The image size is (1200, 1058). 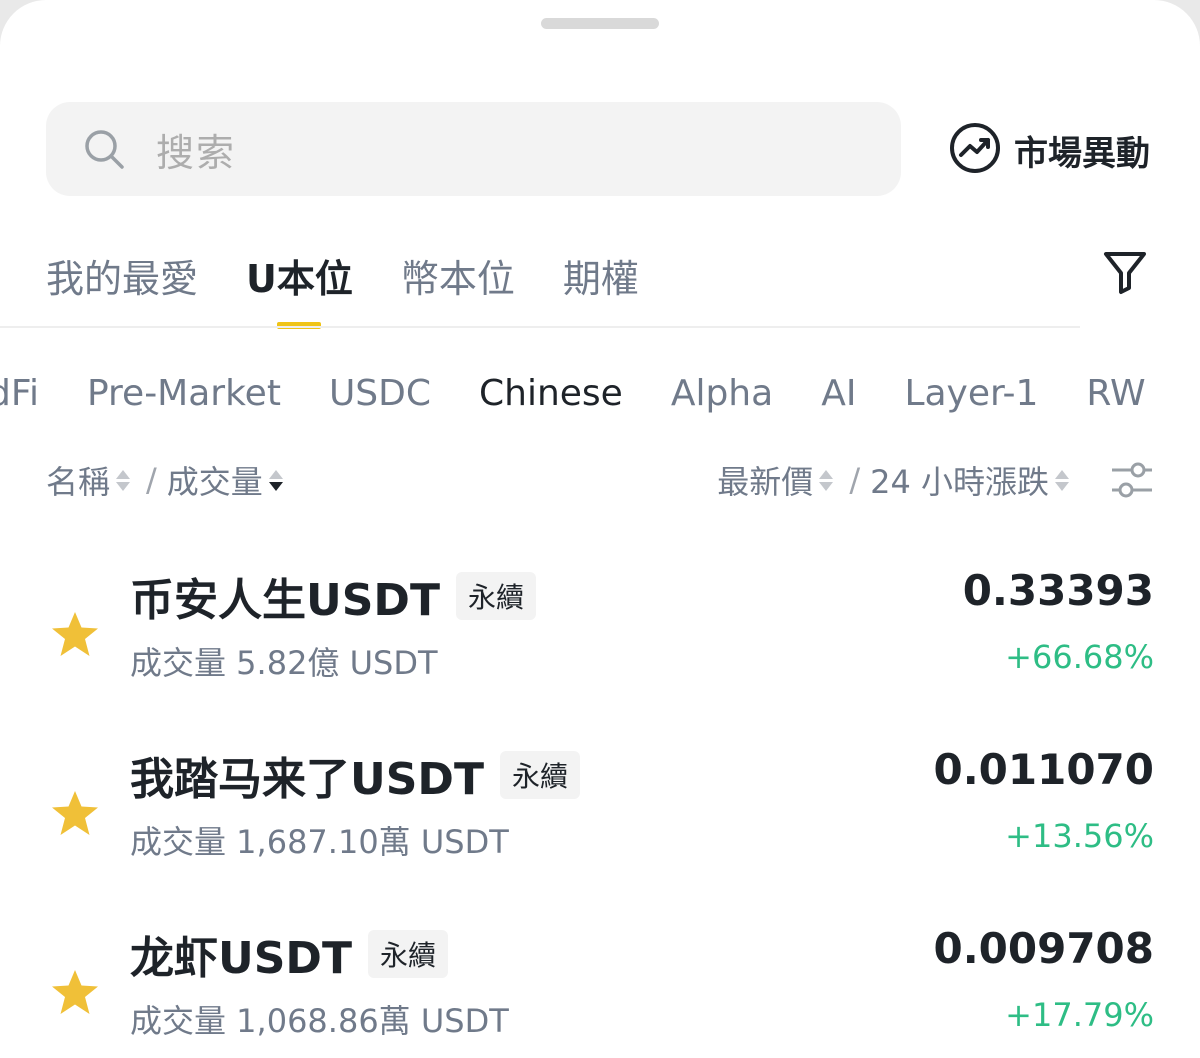 I want to click on column-header-left: 名稱 / 成交量, so click(x=167, y=480).